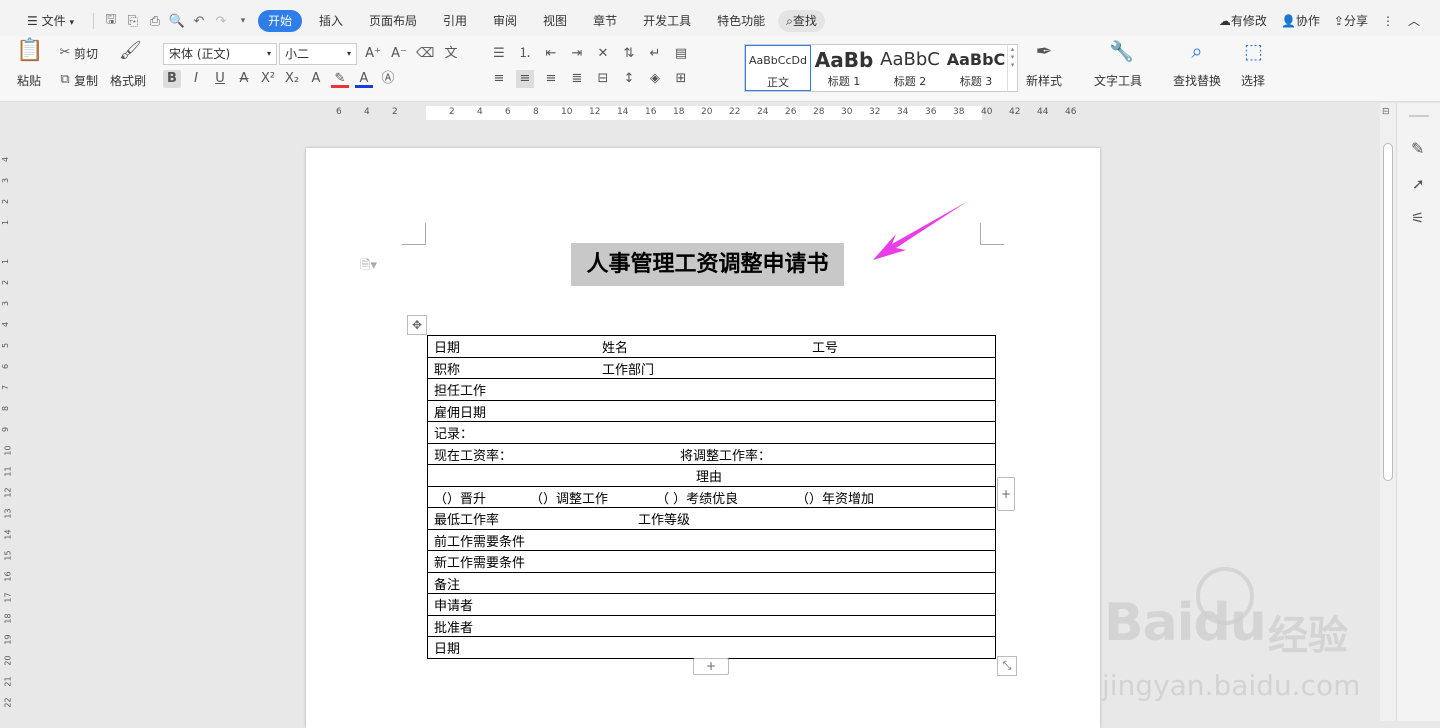 The height and width of the screenshot is (728, 1440). I want to click on style-heading-3: AaBbC 标题 3, so click(976, 68).